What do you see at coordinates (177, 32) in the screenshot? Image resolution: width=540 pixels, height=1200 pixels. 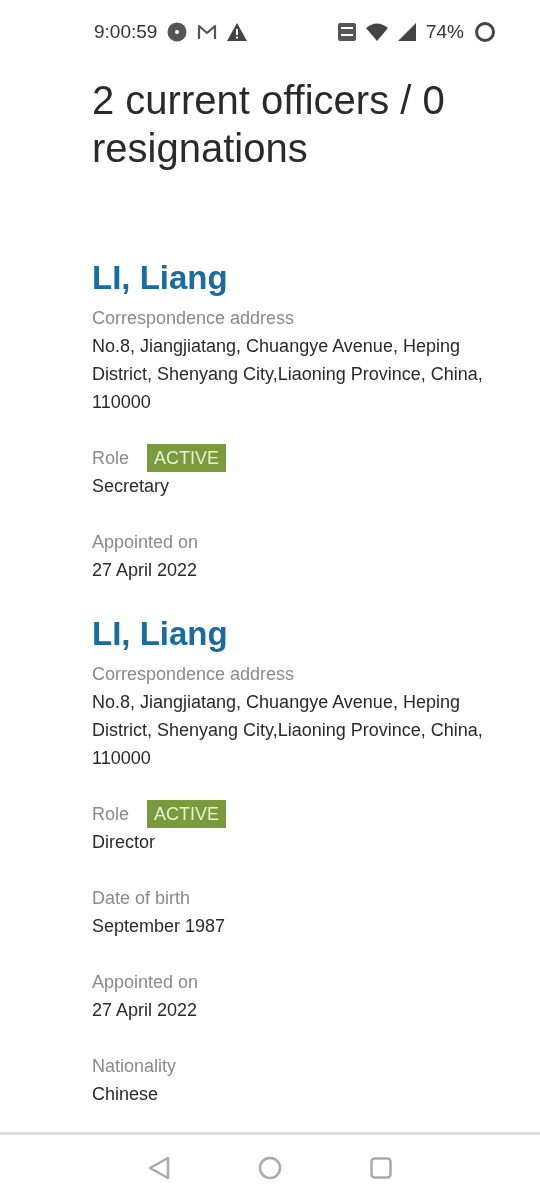 I see `app-badge-icon` at bounding box center [177, 32].